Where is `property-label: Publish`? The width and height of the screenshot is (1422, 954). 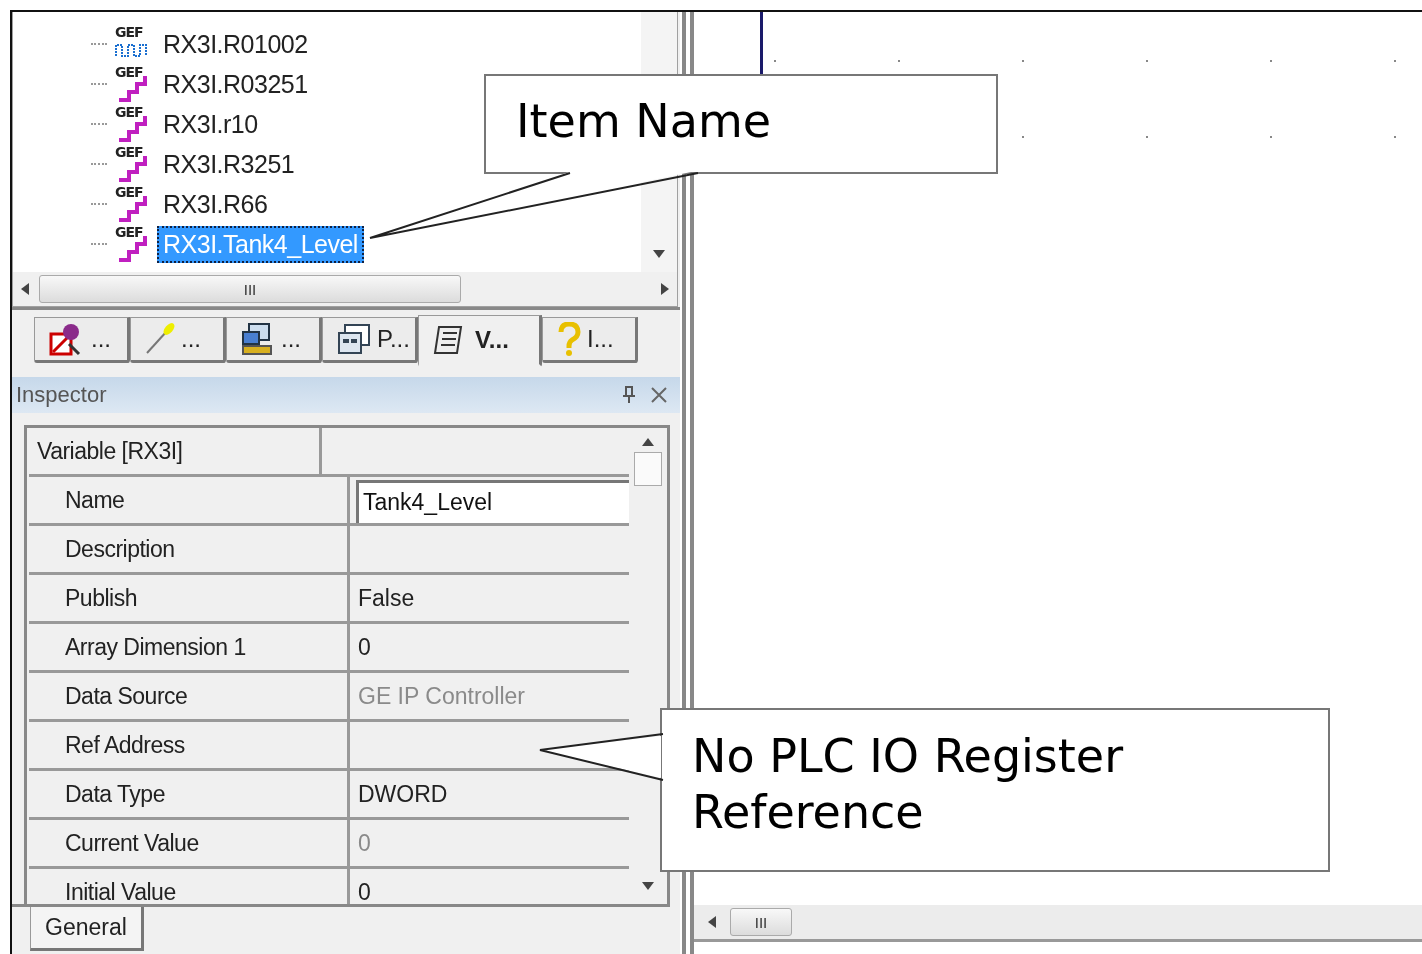
property-label: Publish is located at coordinates (189, 598).